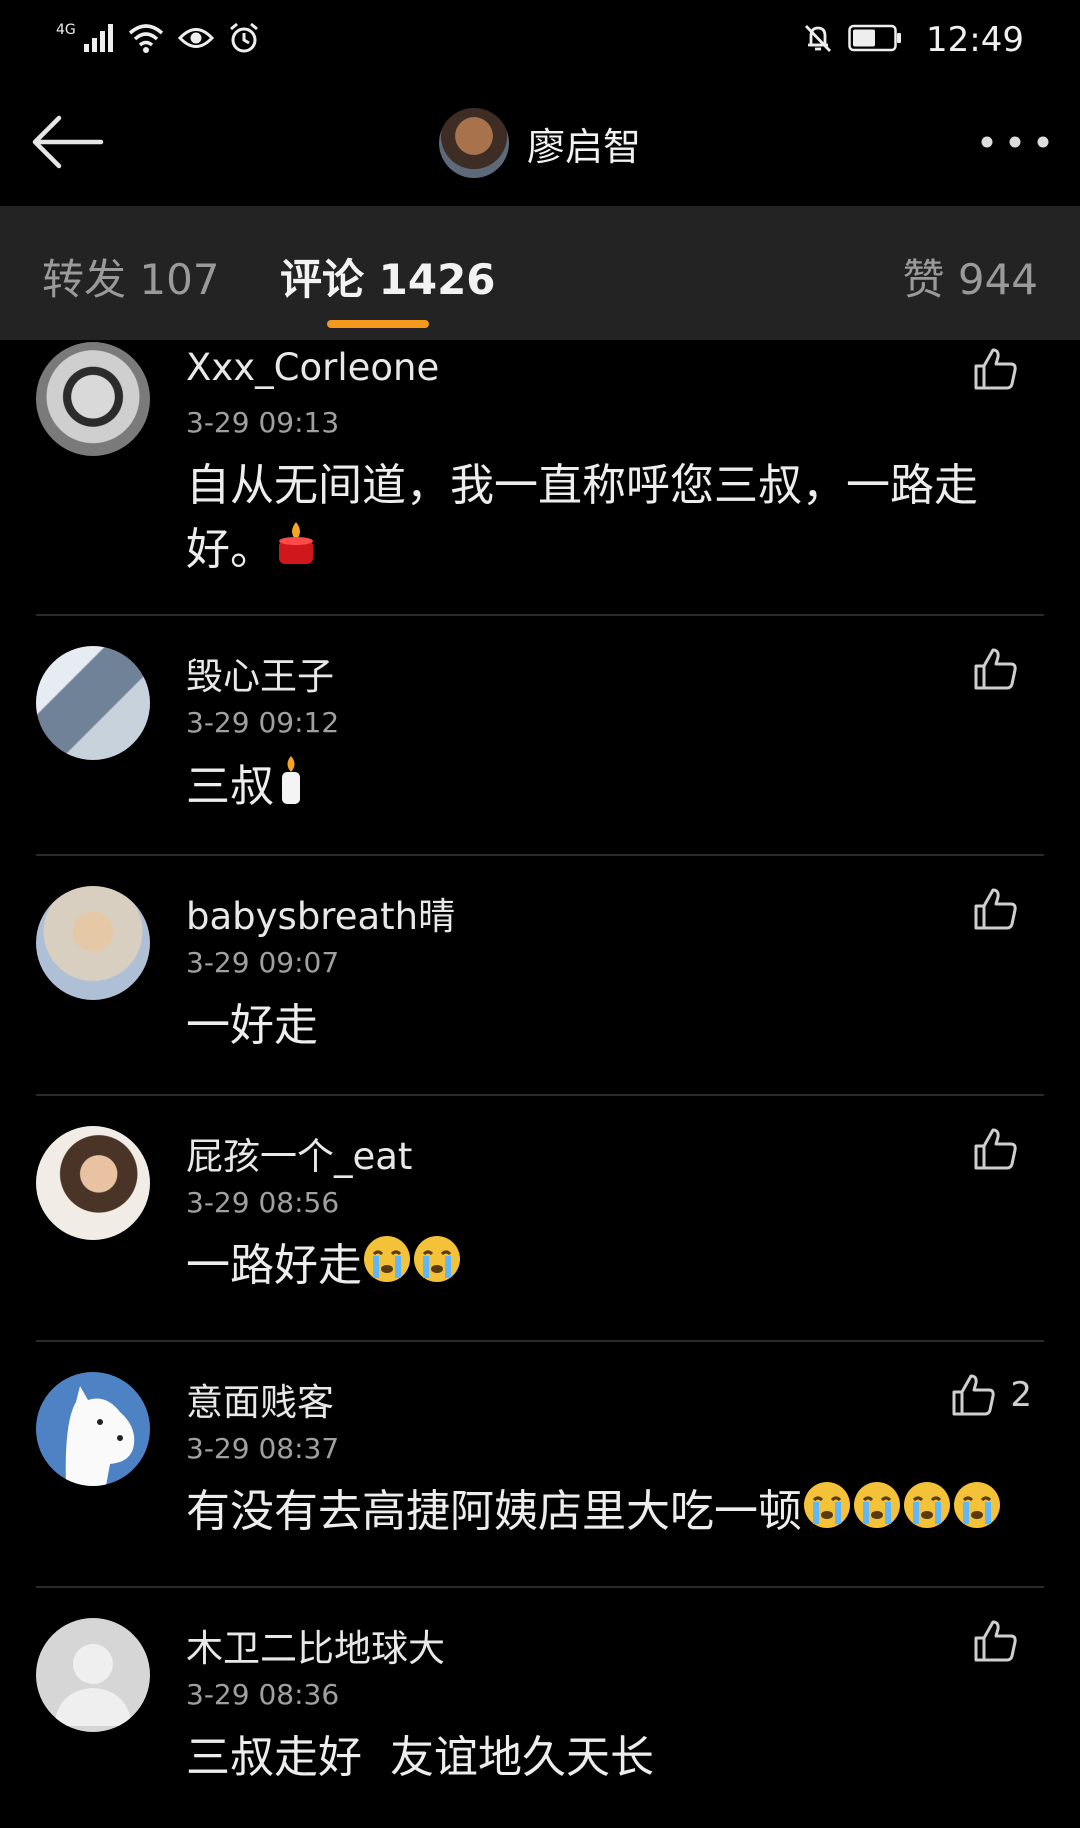 This screenshot has width=1080, height=1828. I want to click on comment-text-content: 有没有去高捷阿姨店里大吃一顿, so click(494, 1511).